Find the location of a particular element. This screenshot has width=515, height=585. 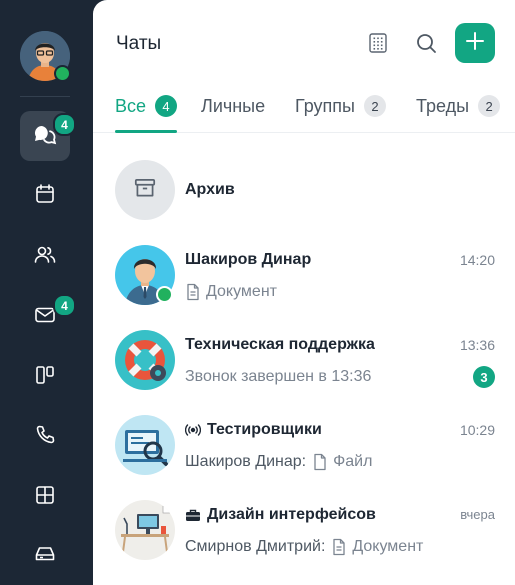

file-icon is located at coordinates (320, 462).